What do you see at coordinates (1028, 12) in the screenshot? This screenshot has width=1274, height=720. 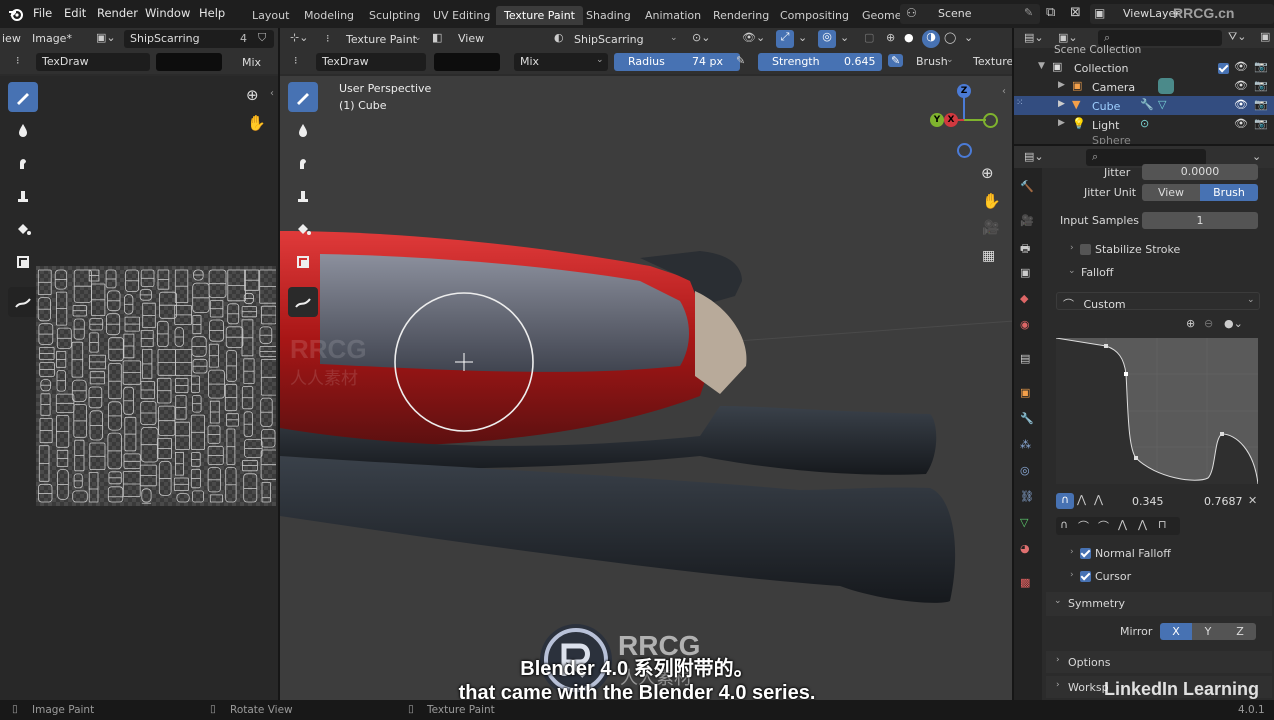 I see `pin-icon: ✎` at bounding box center [1028, 12].